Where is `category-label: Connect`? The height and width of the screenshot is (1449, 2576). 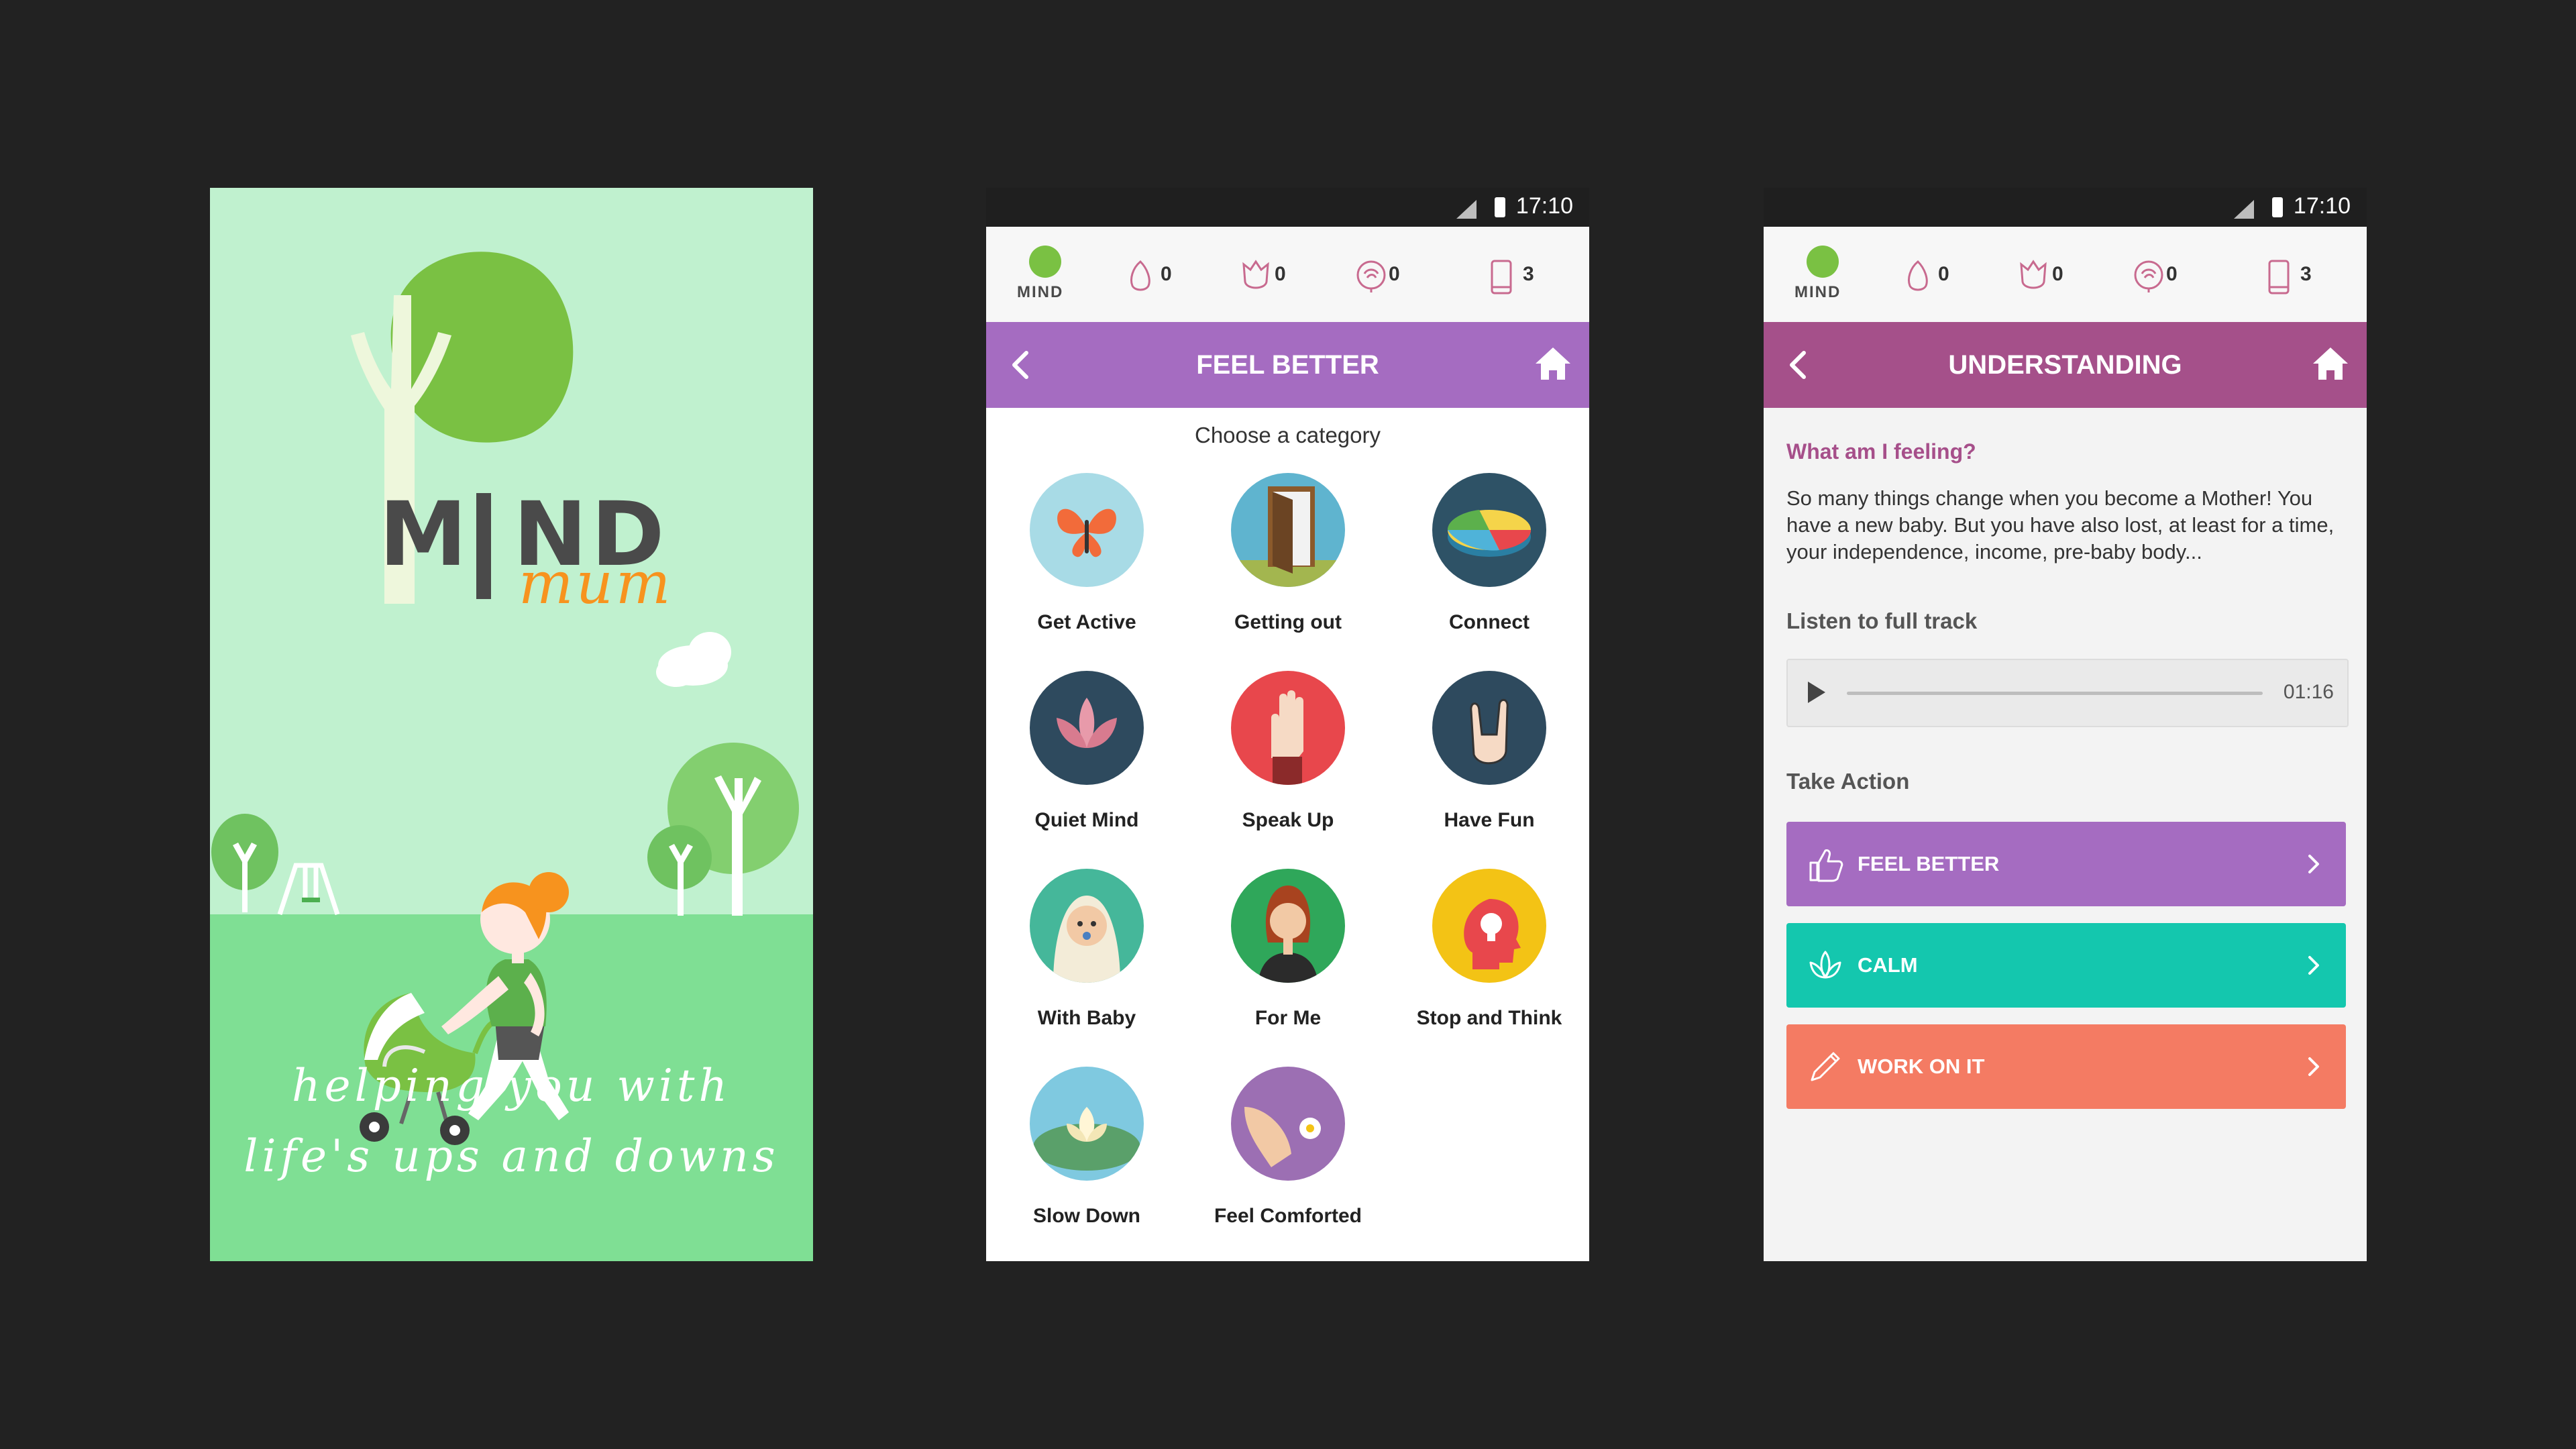
category-label: Connect is located at coordinates (1489, 622).